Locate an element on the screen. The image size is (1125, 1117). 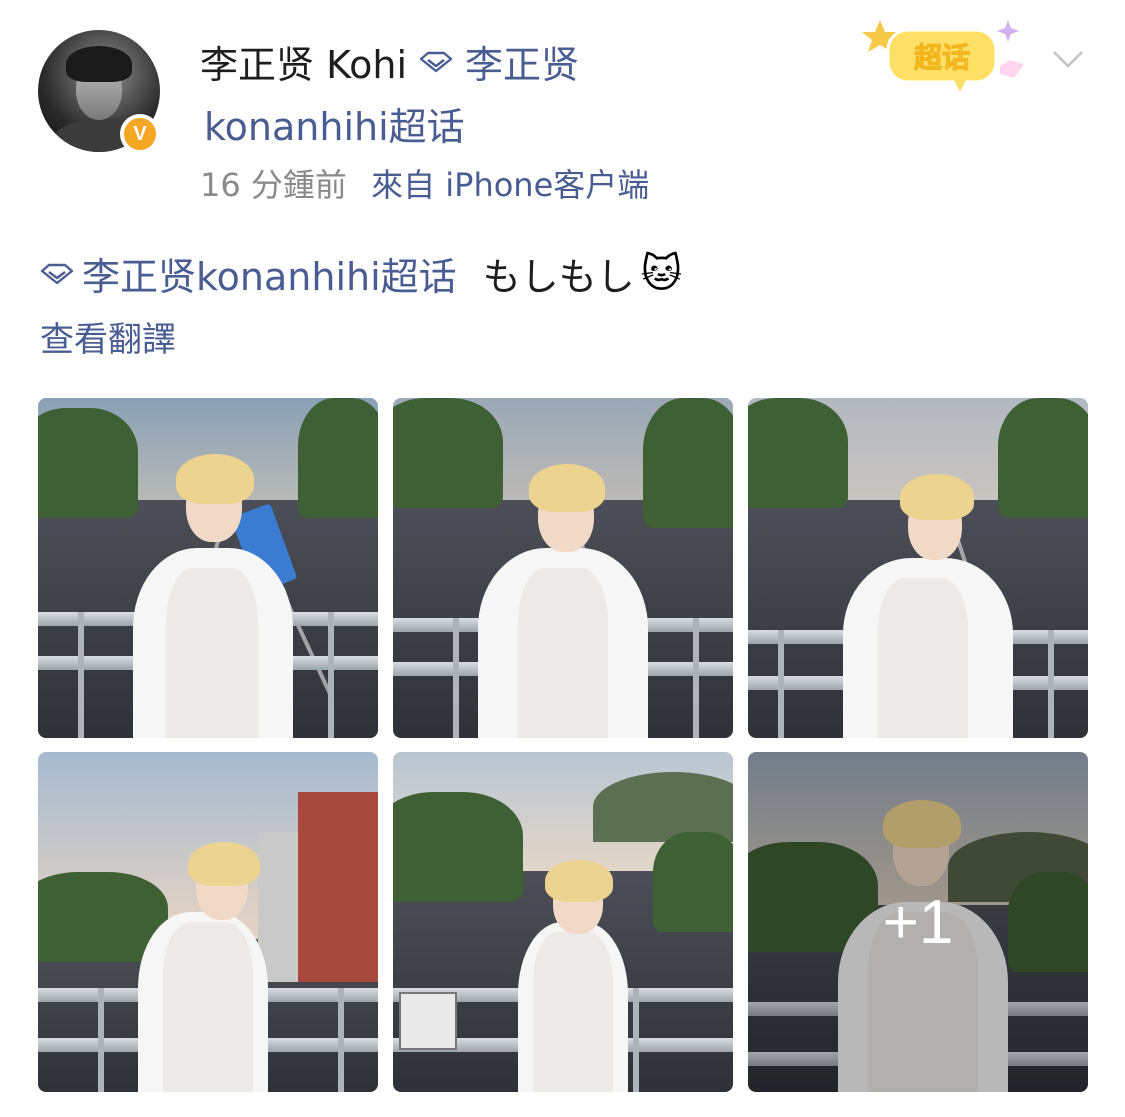
topic-tag-link: 李正贤konanhihi超话 is located at coordinates (269, 273).